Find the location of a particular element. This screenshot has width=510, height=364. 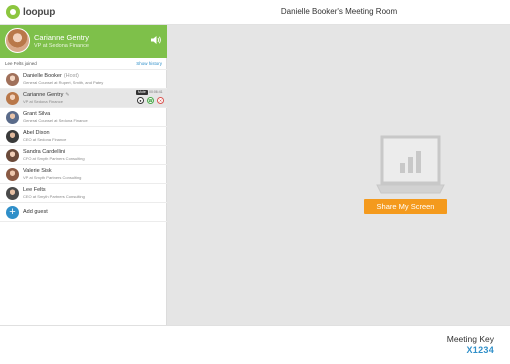

active-speaker-avatar is located at coordinates (17, 40).